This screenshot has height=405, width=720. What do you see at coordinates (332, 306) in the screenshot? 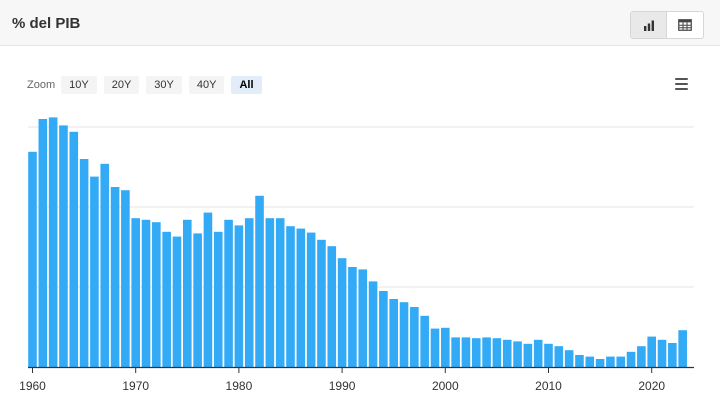
I see `bar-1989` at bounding box center [332, 306].